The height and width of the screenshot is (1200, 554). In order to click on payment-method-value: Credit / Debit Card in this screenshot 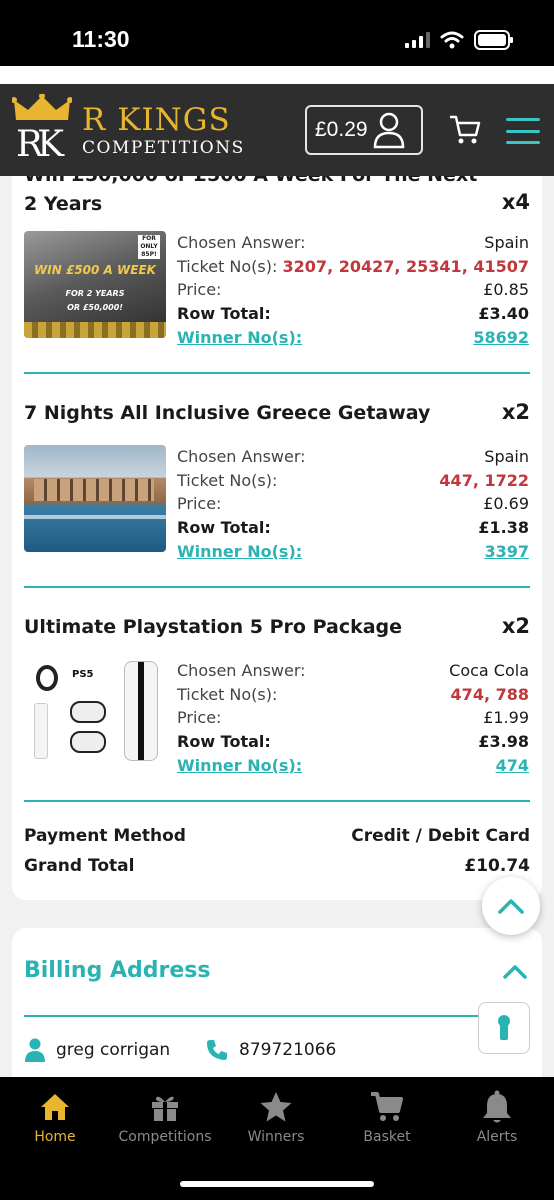, I will do `click(440, 836)`.